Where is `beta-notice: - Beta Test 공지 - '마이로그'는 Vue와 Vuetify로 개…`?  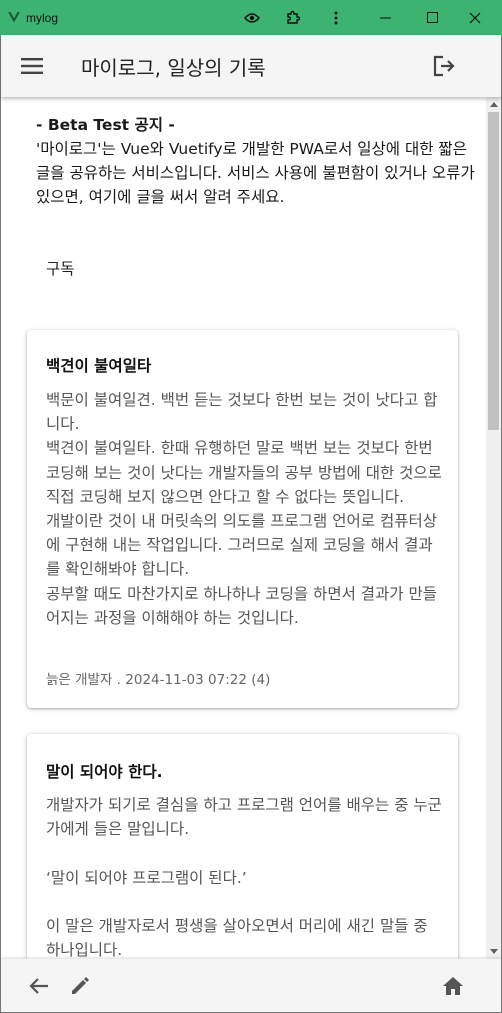
beta-notice: - Beta Test 공지 - '마이로그'는 Vue와 Vuetify로 개… is located at coordinates (256, 161).